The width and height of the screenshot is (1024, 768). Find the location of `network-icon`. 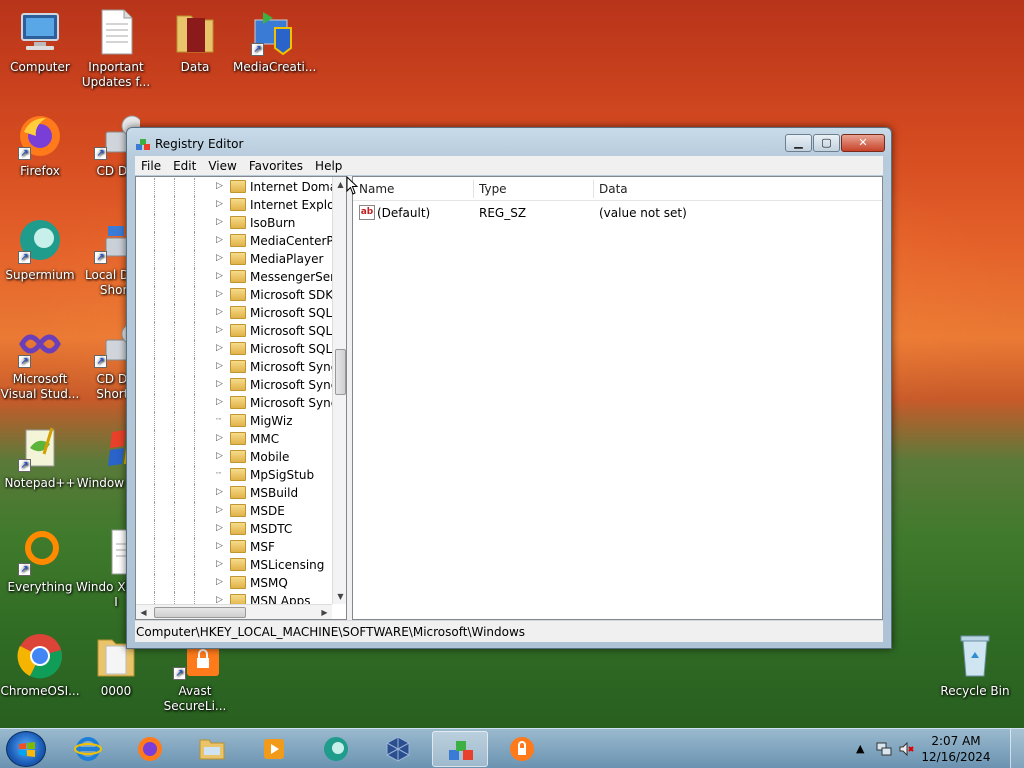

network-icon is located at coordinates (884, 749).